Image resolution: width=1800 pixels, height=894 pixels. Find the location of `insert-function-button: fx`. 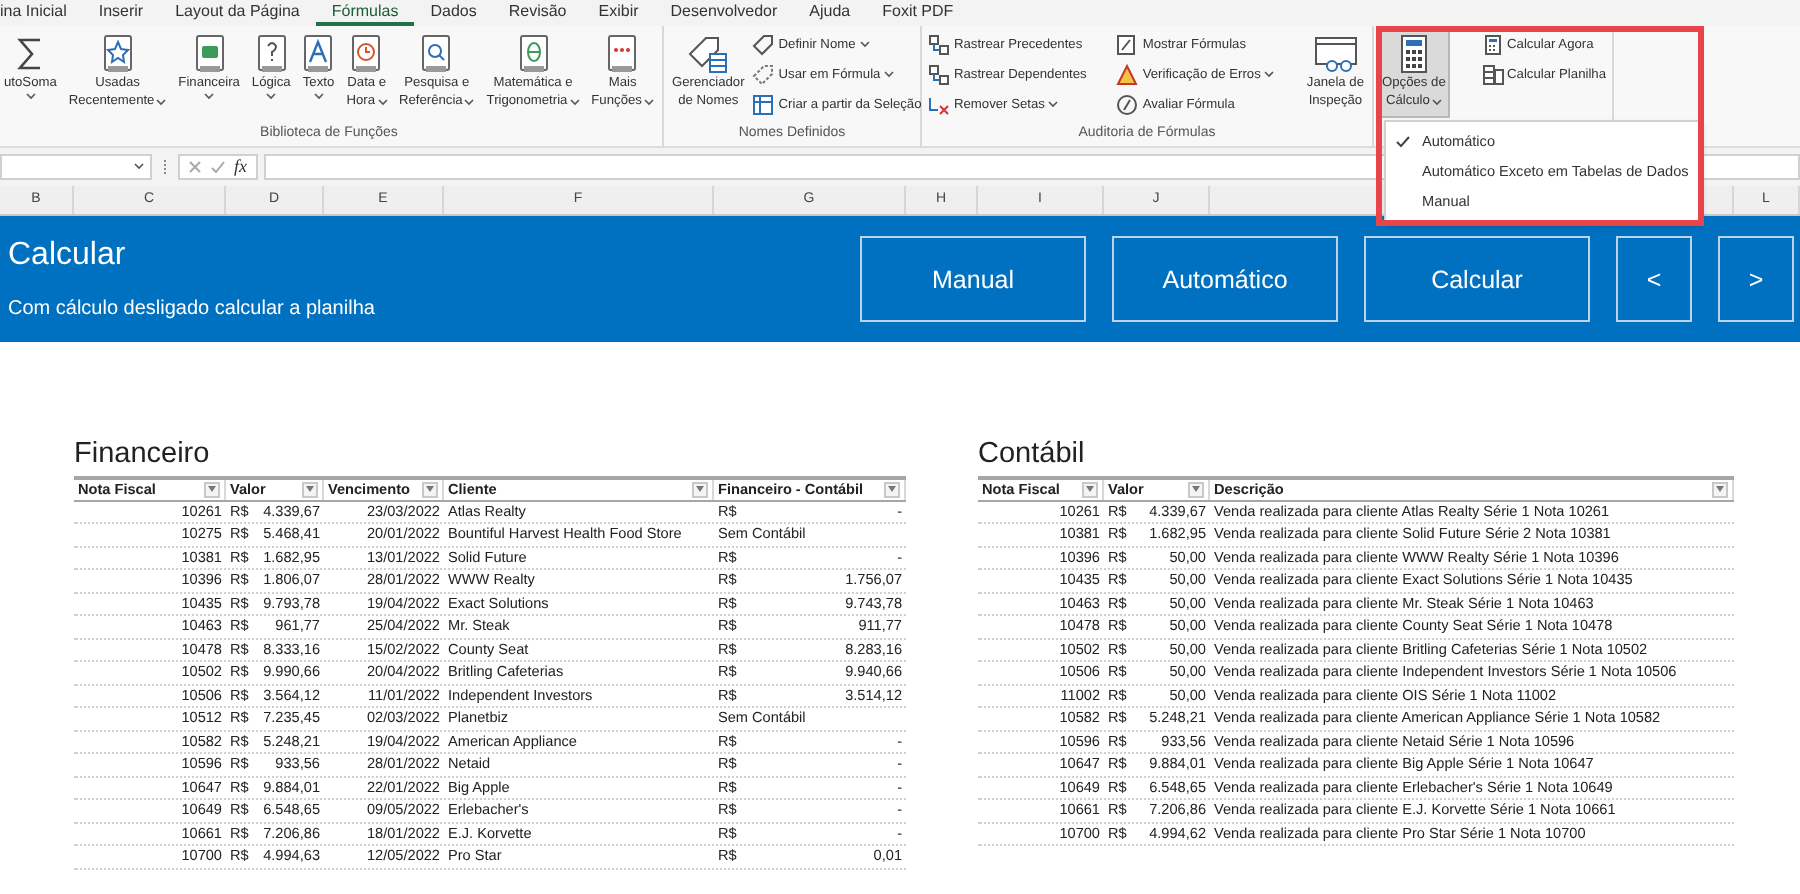

insert-function-button: fx is located at coordinates (240, 166).